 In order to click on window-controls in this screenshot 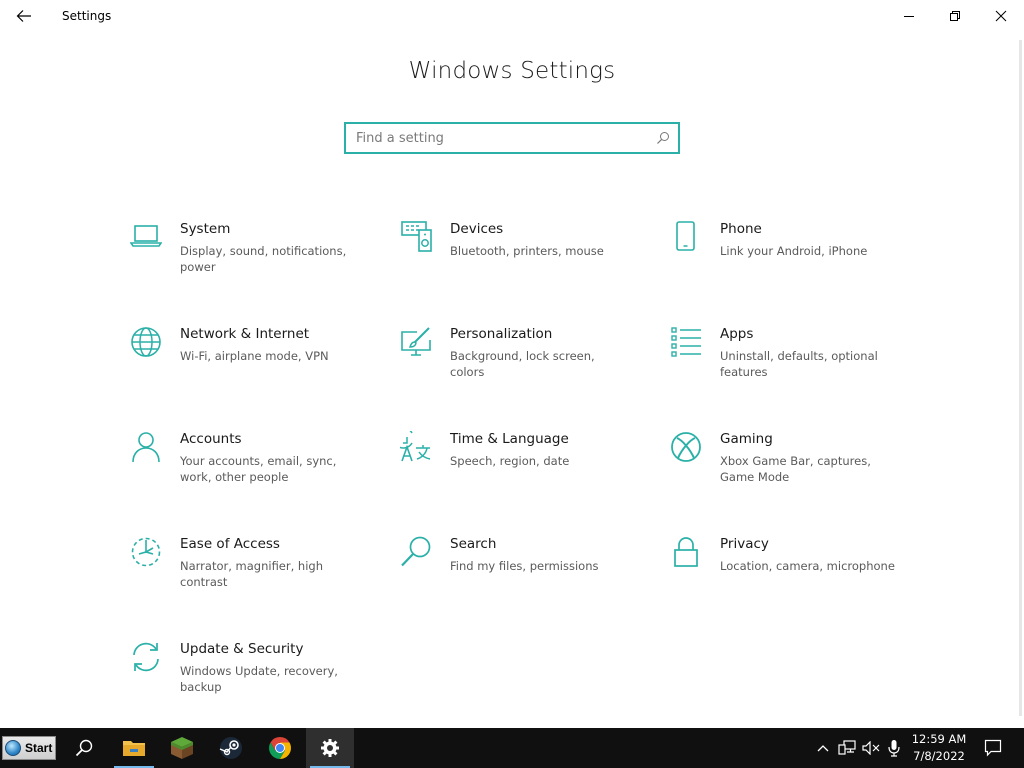, I will do `click(955, 16)`.